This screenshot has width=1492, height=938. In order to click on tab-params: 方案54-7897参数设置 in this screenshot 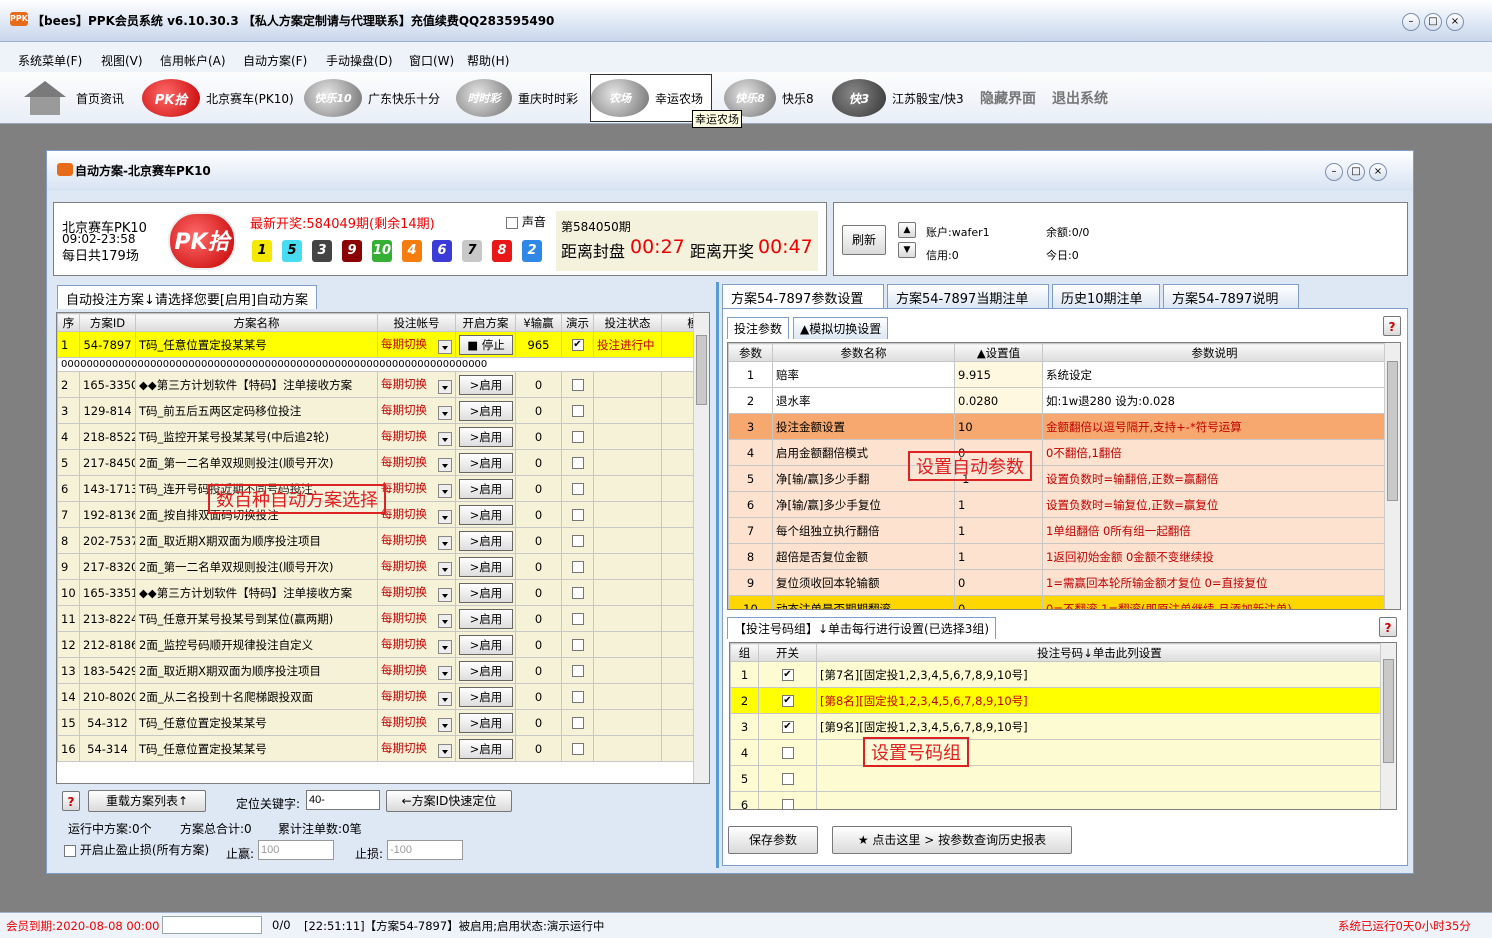, I will do `click(803, 296)`.